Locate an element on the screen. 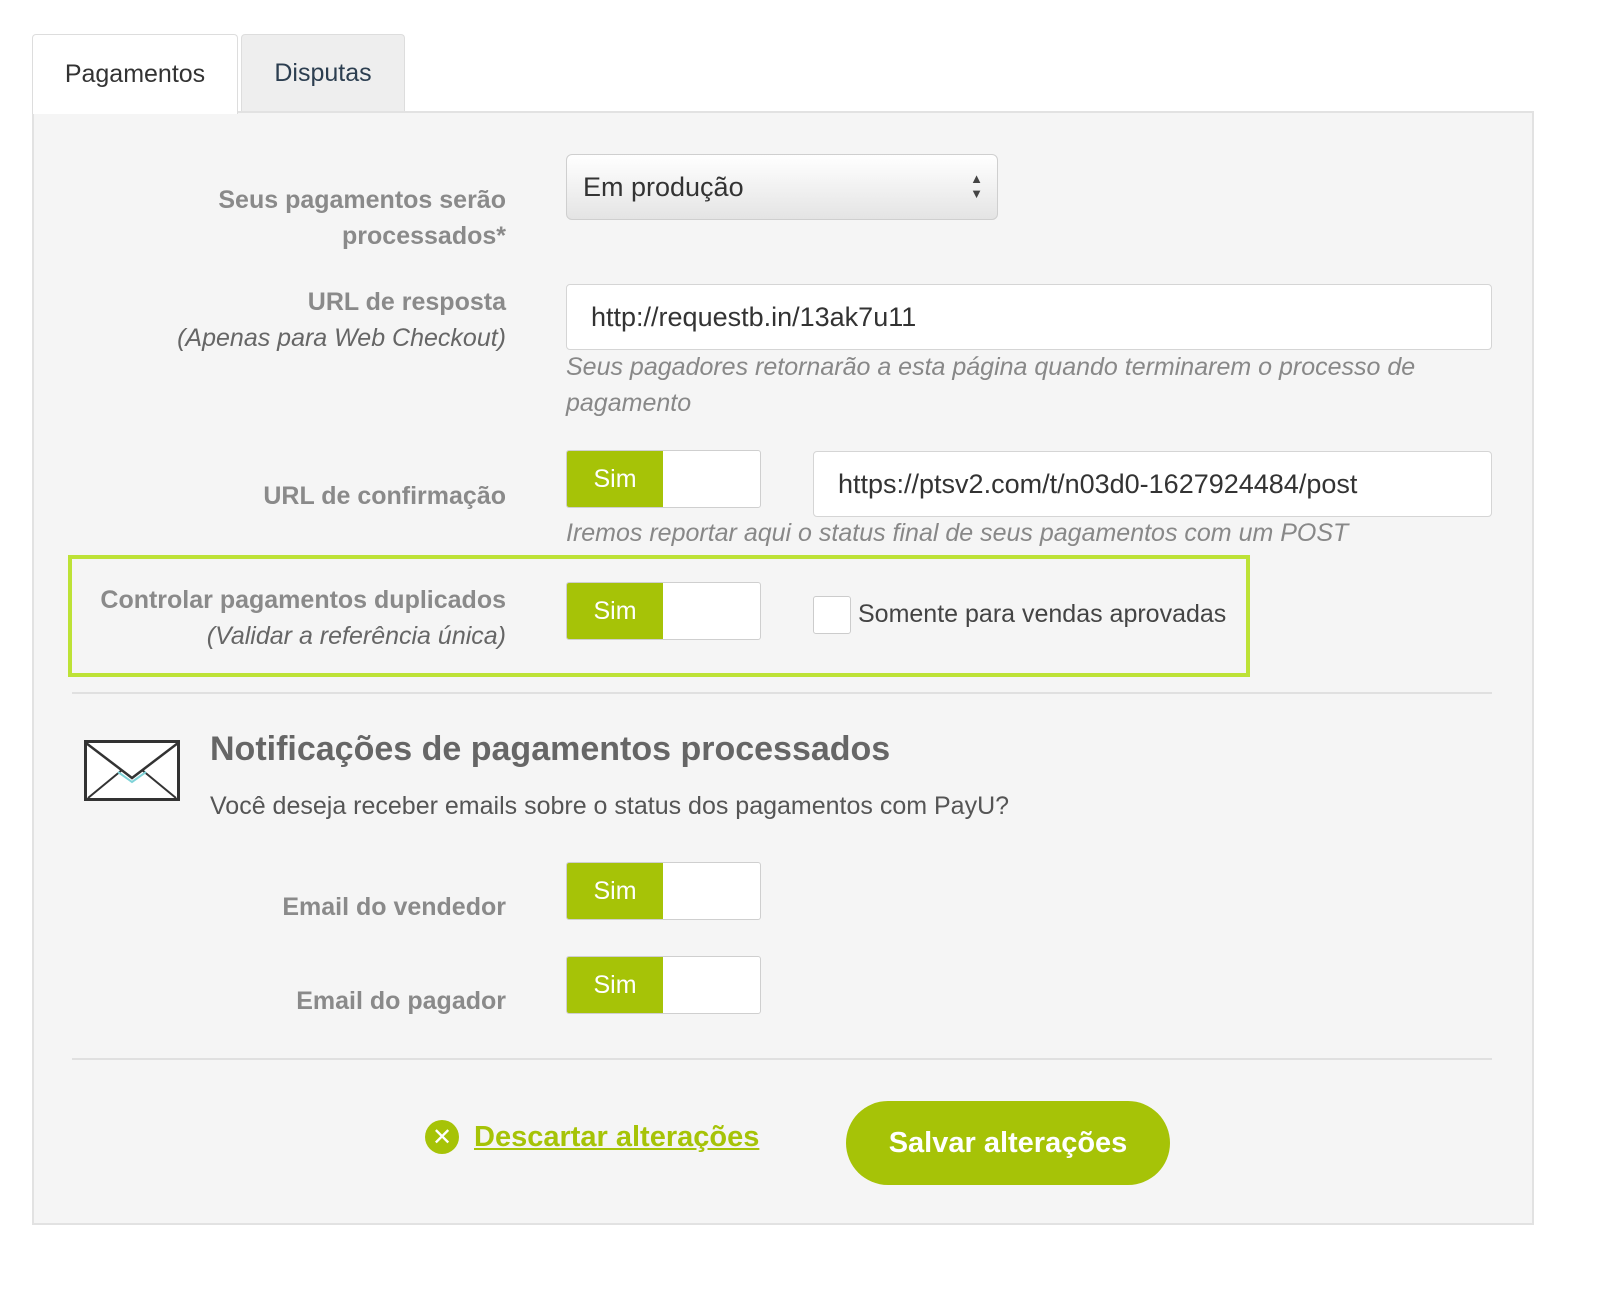  confirmation-url-toggle: Sim is located at coordinates (663, 479).